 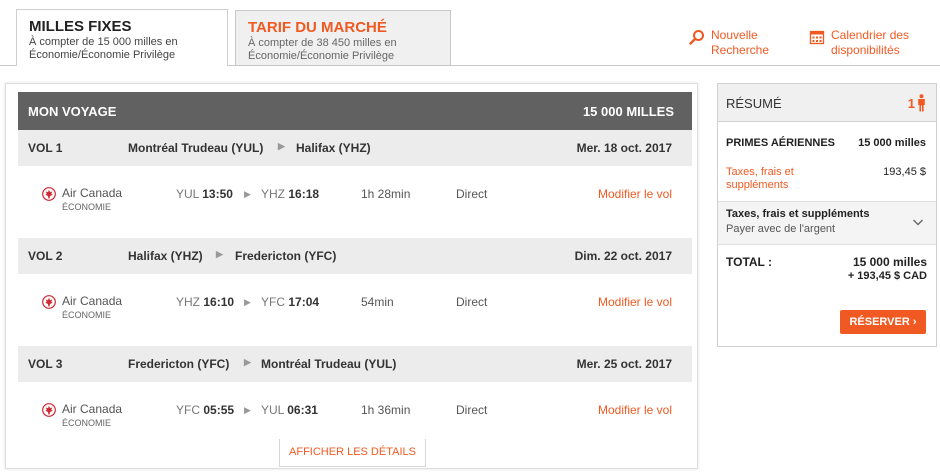 I want to click on departure: YFC 05:55, so click(x=205, y=410).